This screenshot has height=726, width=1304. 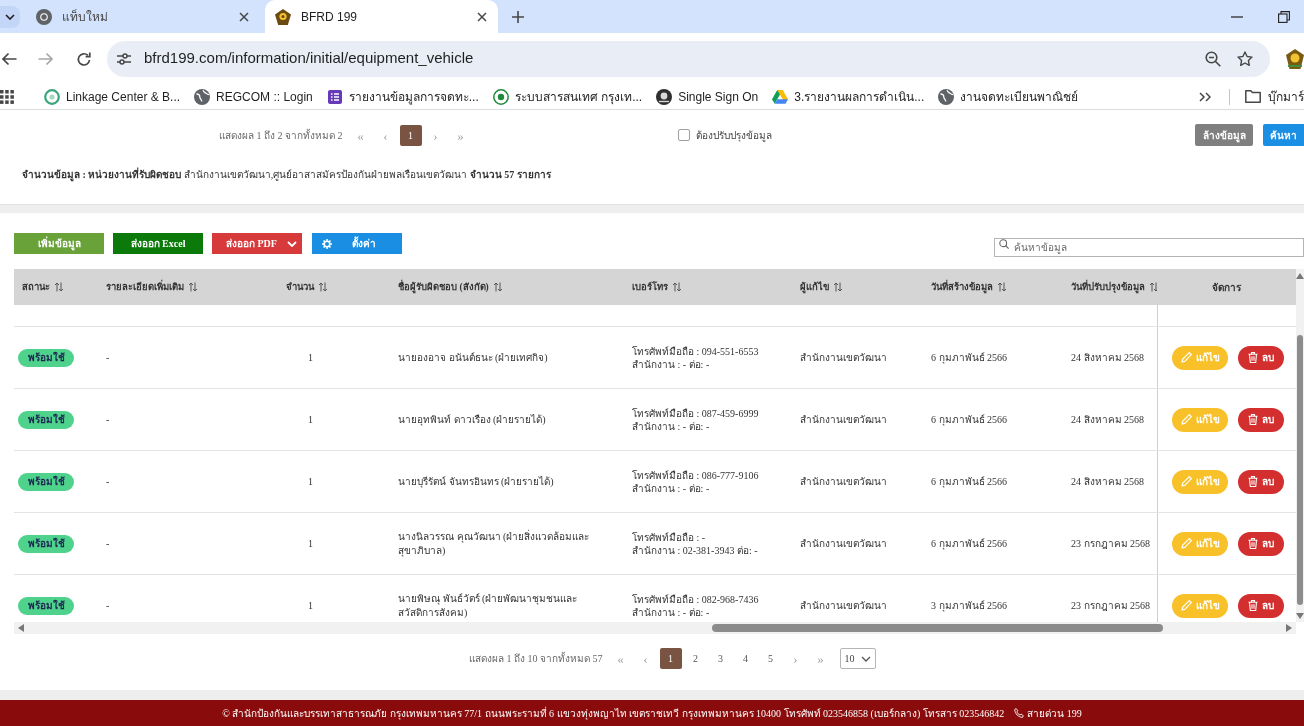 I want to click on page-size-select: 10, so click(x=857, y=658).